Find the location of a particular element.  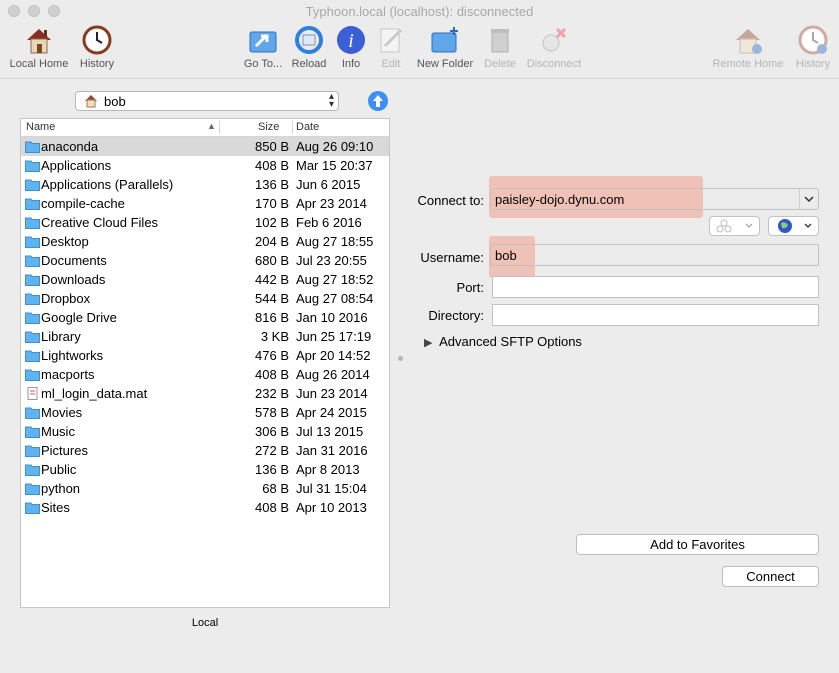

host-combo: paisley-dojo.dynu.com is located at coordinates (654, 199).